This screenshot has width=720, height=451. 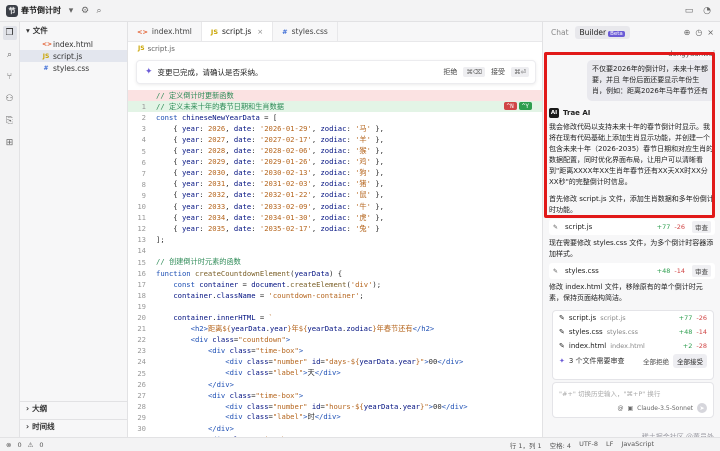 I want to click on explorer-header: ▾ 文件, so click(x=73, y=30).